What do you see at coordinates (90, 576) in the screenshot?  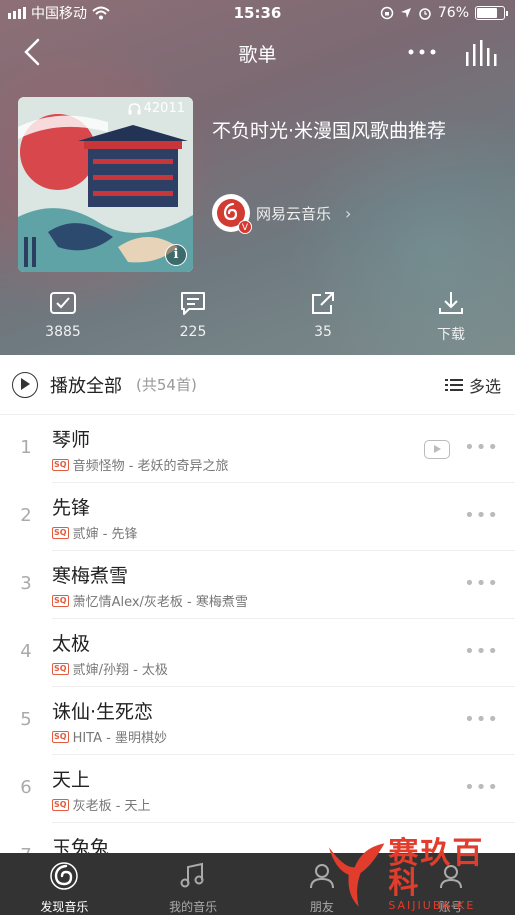 I see `song-title: 寒梅煮雪` at bounding box center [90, 576].